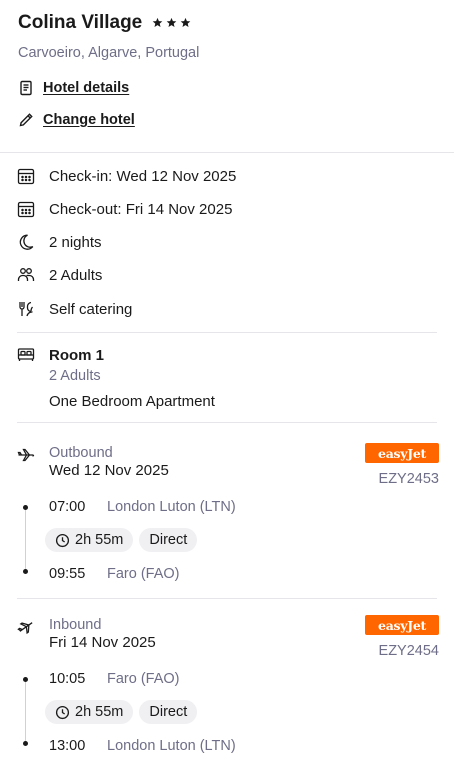 The width and height of the screenshot is (454, 769). I want to click on check-out-text: Check-out: Fri 14 Nov 2025, so click(141, 209).